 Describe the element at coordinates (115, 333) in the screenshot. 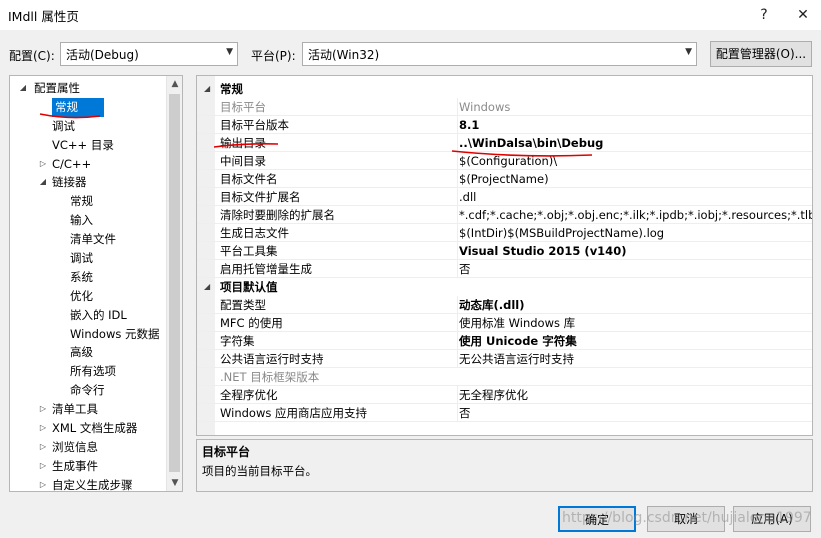

I see `tree-item-label: Windows 元数据` at that location.